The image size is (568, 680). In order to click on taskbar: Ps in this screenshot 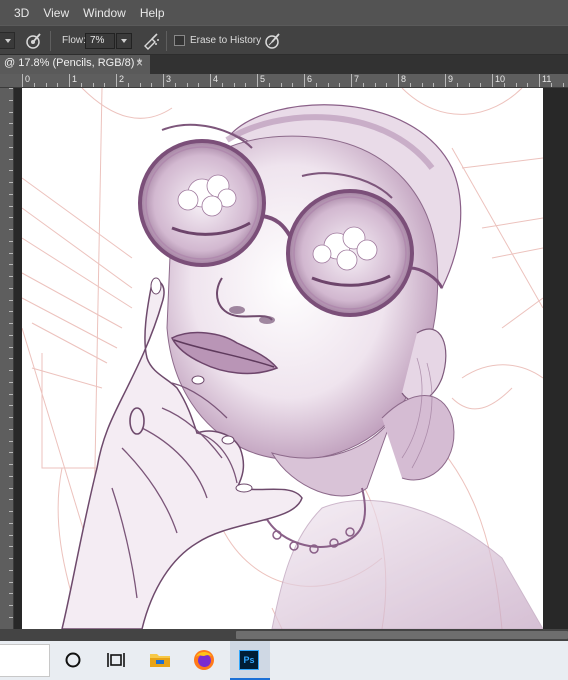, I will do `click(284, 660)`.